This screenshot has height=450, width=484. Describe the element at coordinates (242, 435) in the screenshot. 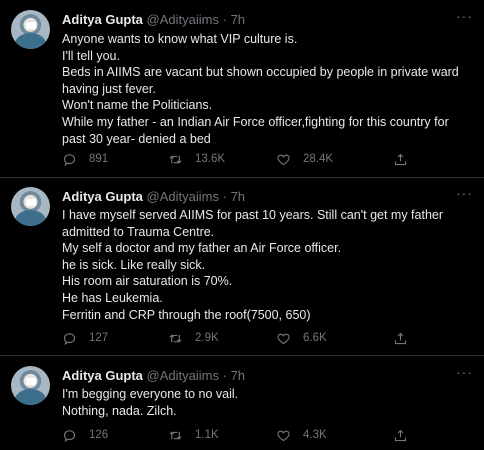

I see `tweet-actions: 126 1.1K 4.3K` at that location.